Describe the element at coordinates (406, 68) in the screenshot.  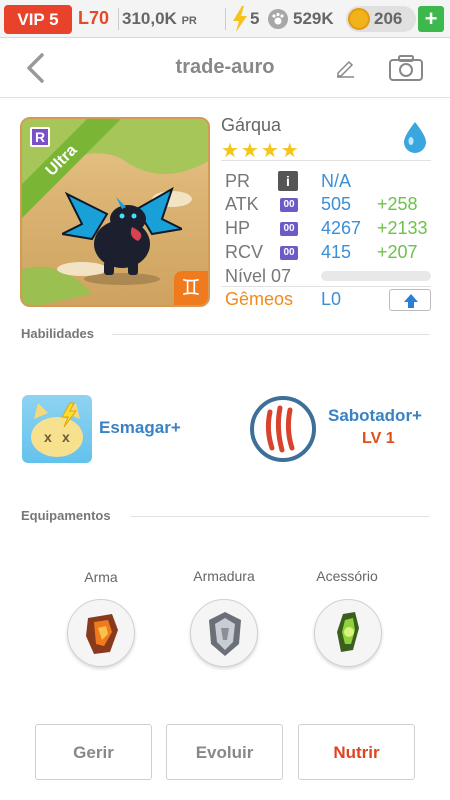
I see `camera-icon` at that location.